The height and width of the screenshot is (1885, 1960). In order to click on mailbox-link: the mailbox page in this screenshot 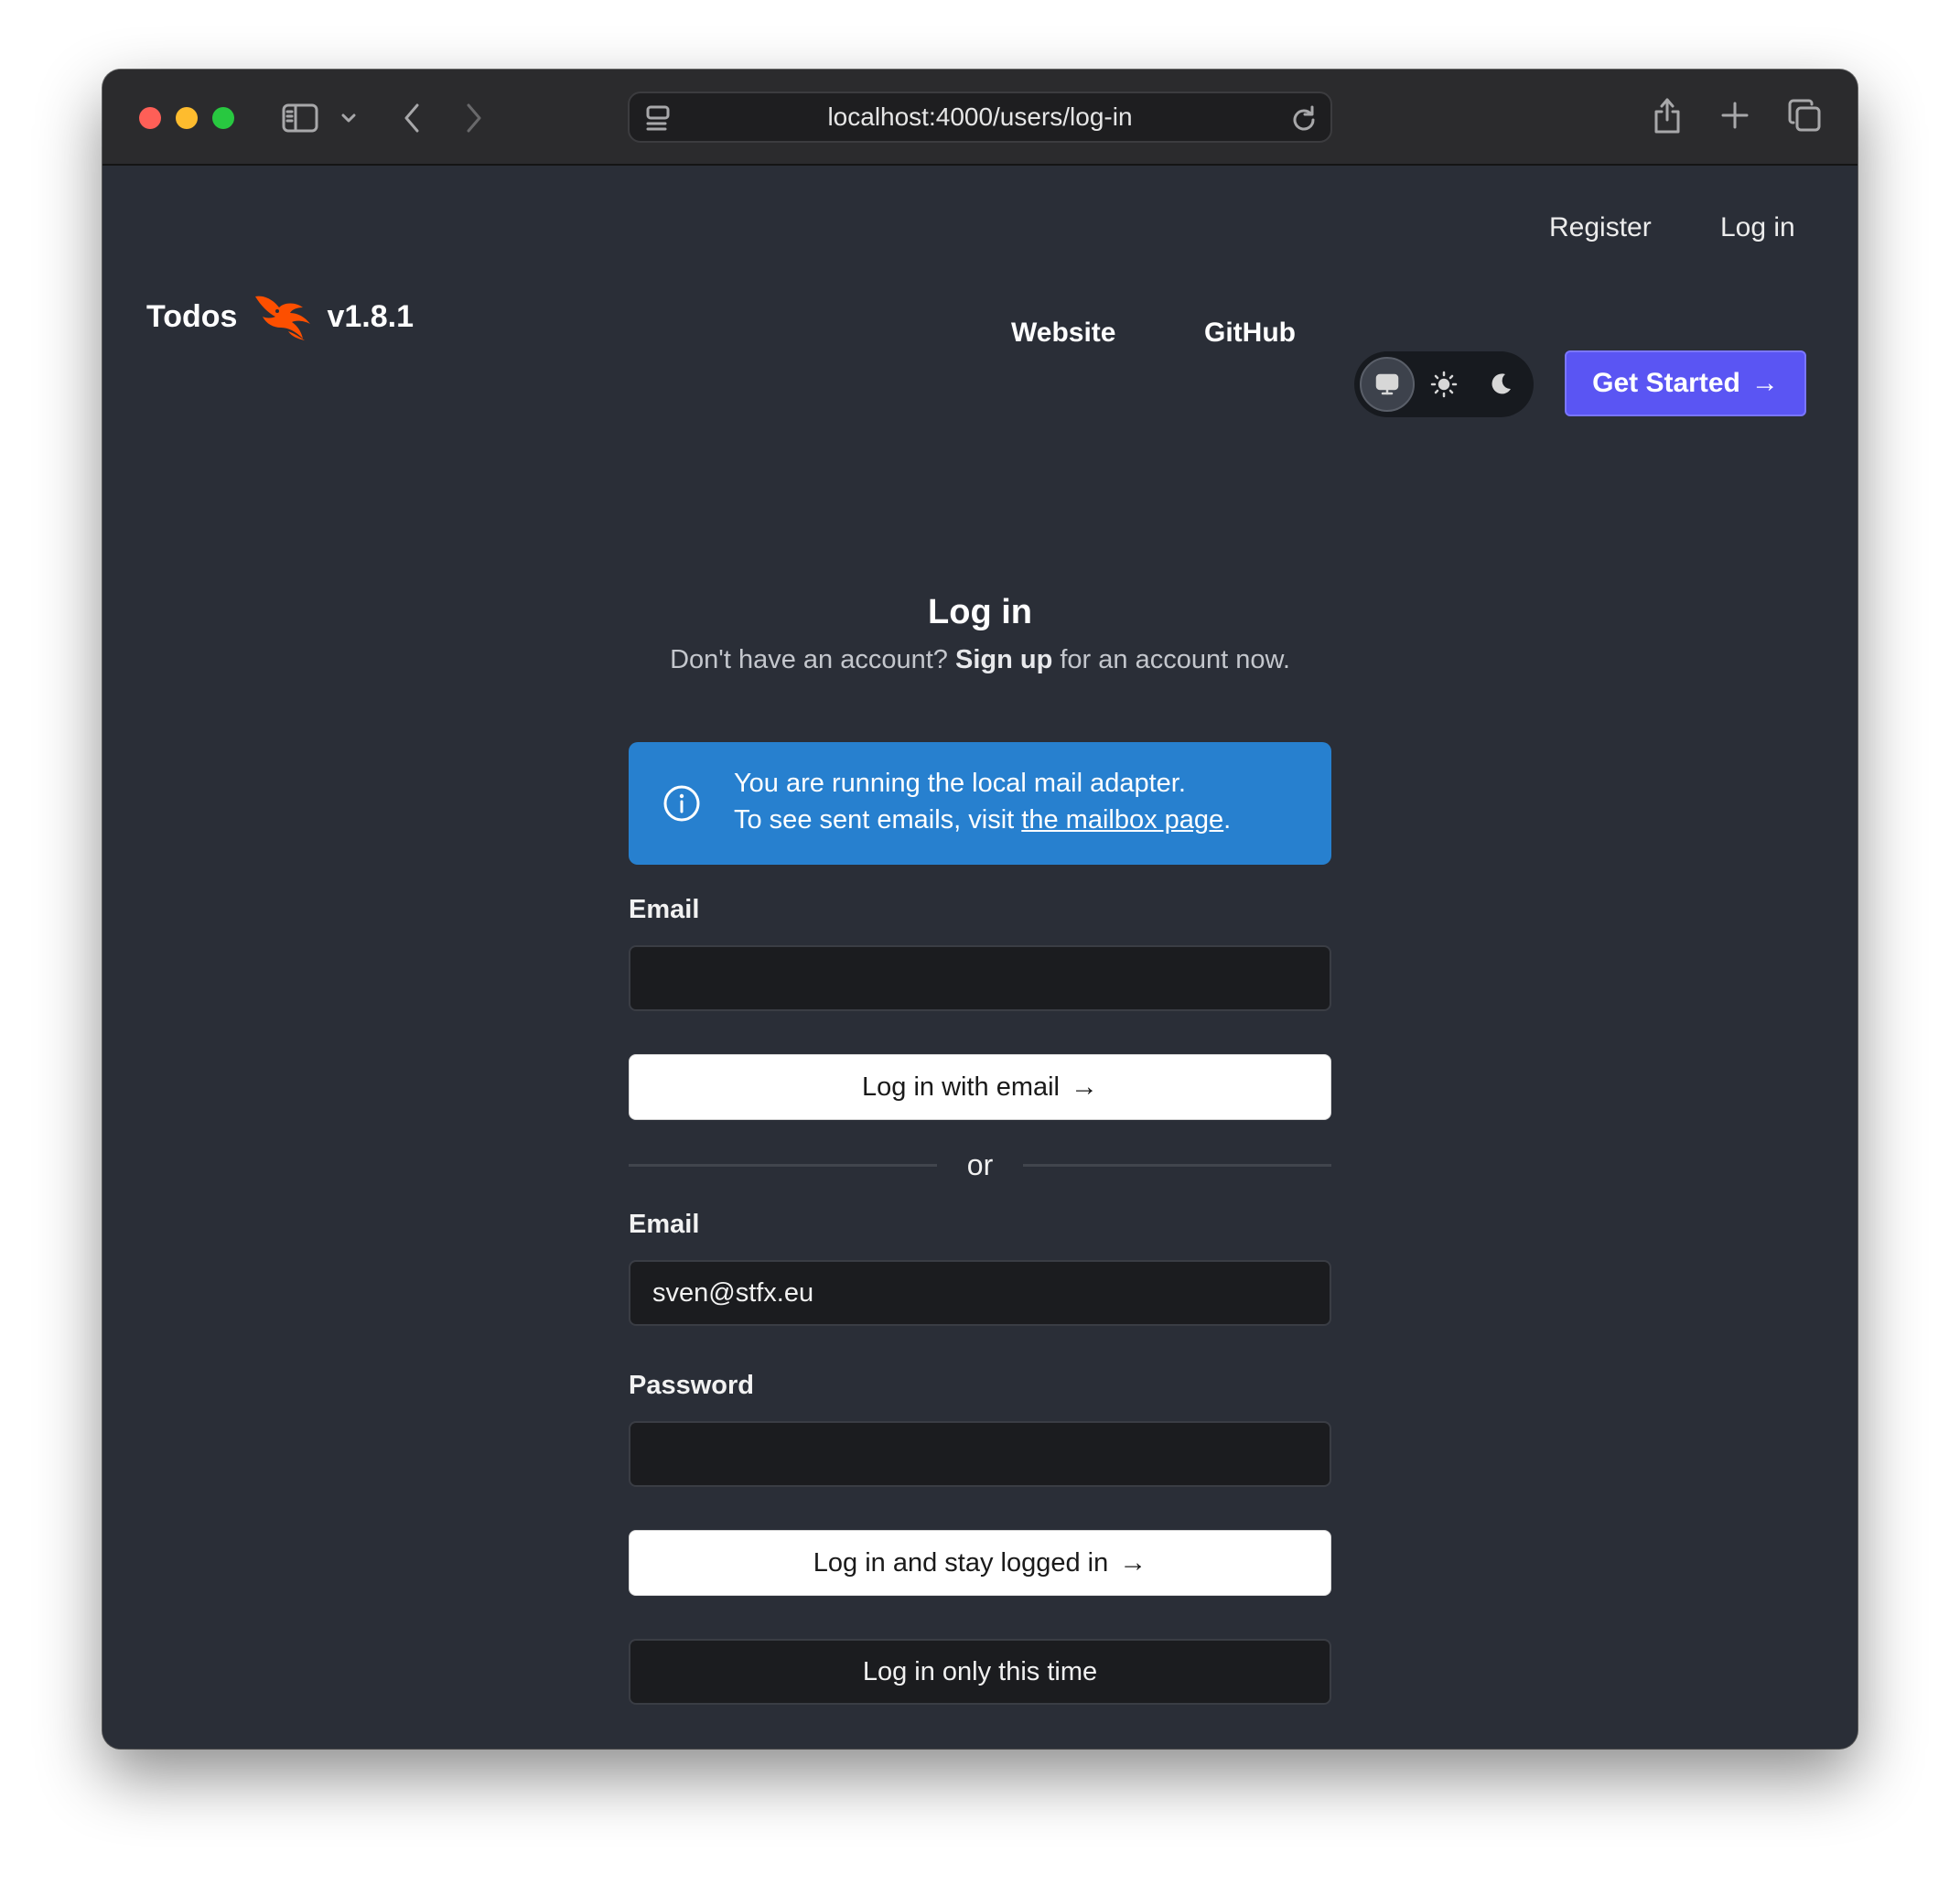, I will do `click(1122, 820)`.